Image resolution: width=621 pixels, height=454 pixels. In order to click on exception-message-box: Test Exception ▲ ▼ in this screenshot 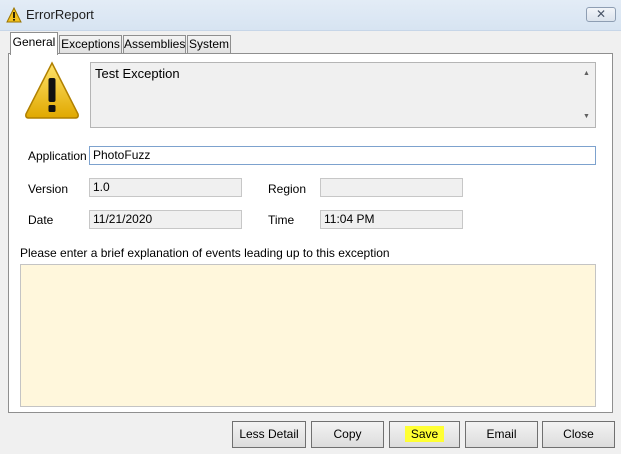, I will do `click(343, 95)`.